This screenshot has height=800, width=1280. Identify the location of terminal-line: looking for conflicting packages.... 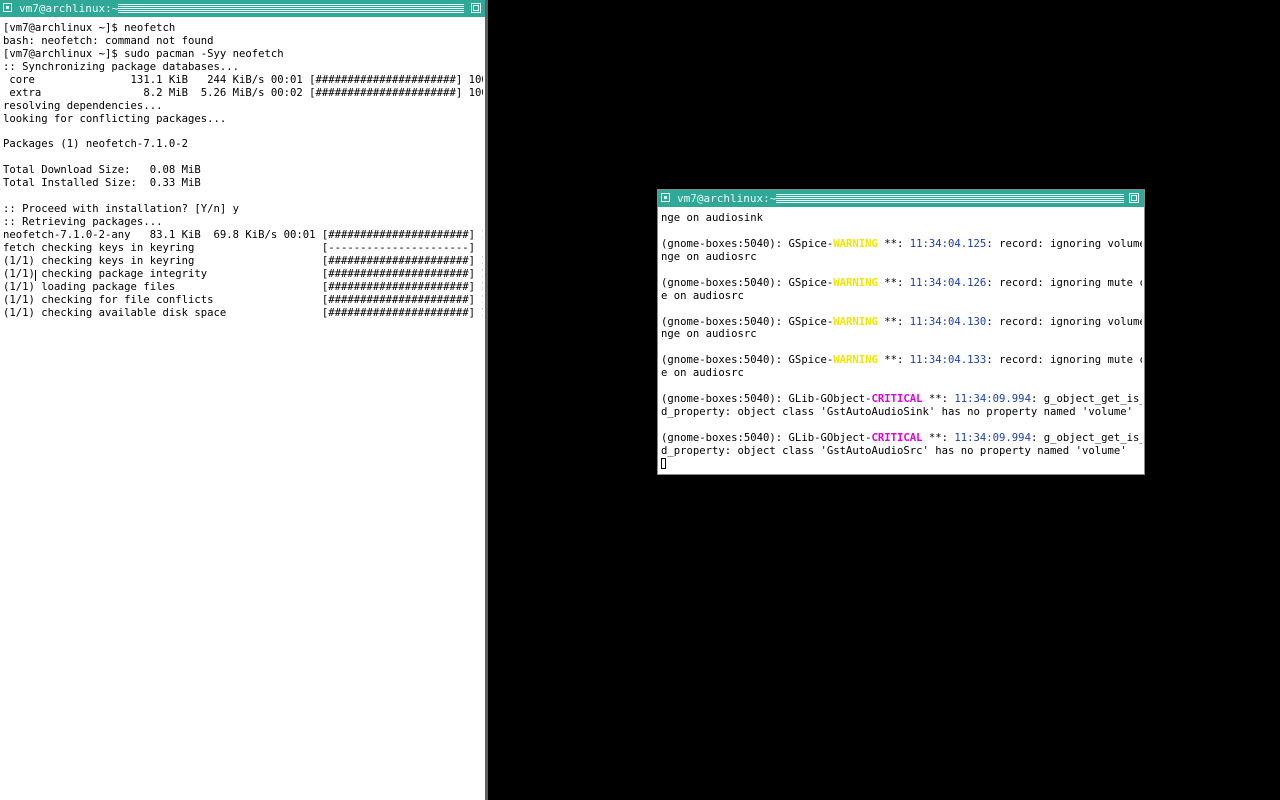
(115, 118).